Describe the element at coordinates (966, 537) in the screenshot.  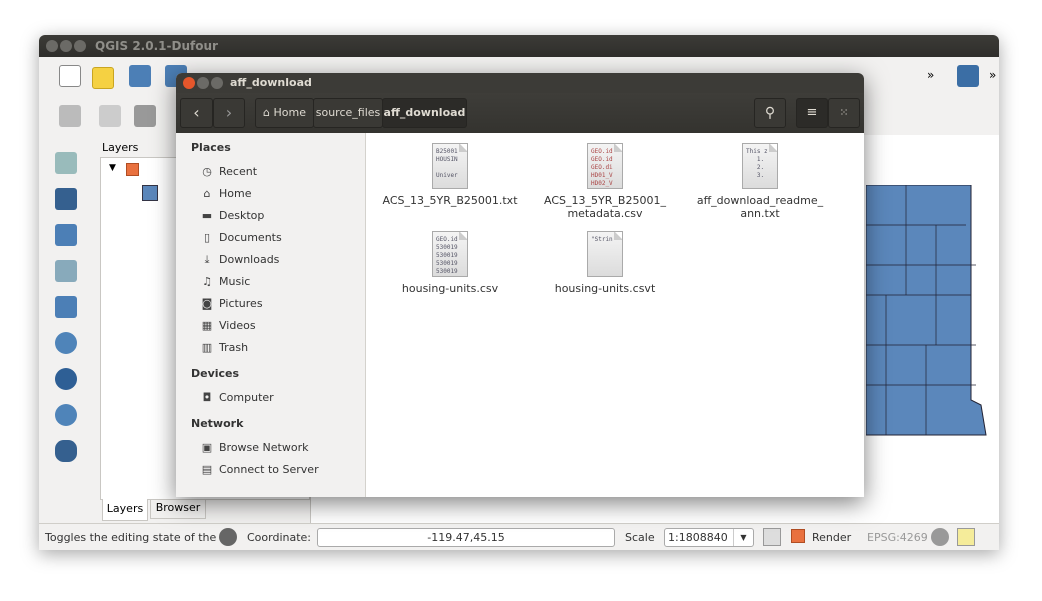
I see `warning-icon` at that location.